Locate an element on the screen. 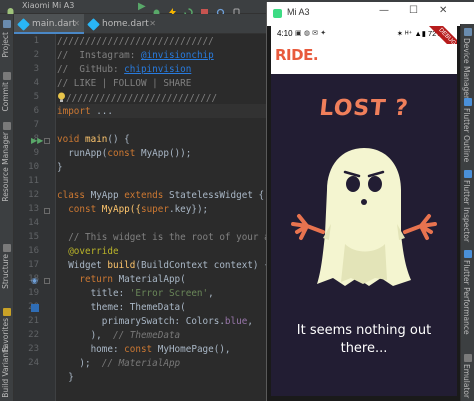 The height and width of the screenshot is (401, 474). code-line: @override is located at coordinates (88, 251).